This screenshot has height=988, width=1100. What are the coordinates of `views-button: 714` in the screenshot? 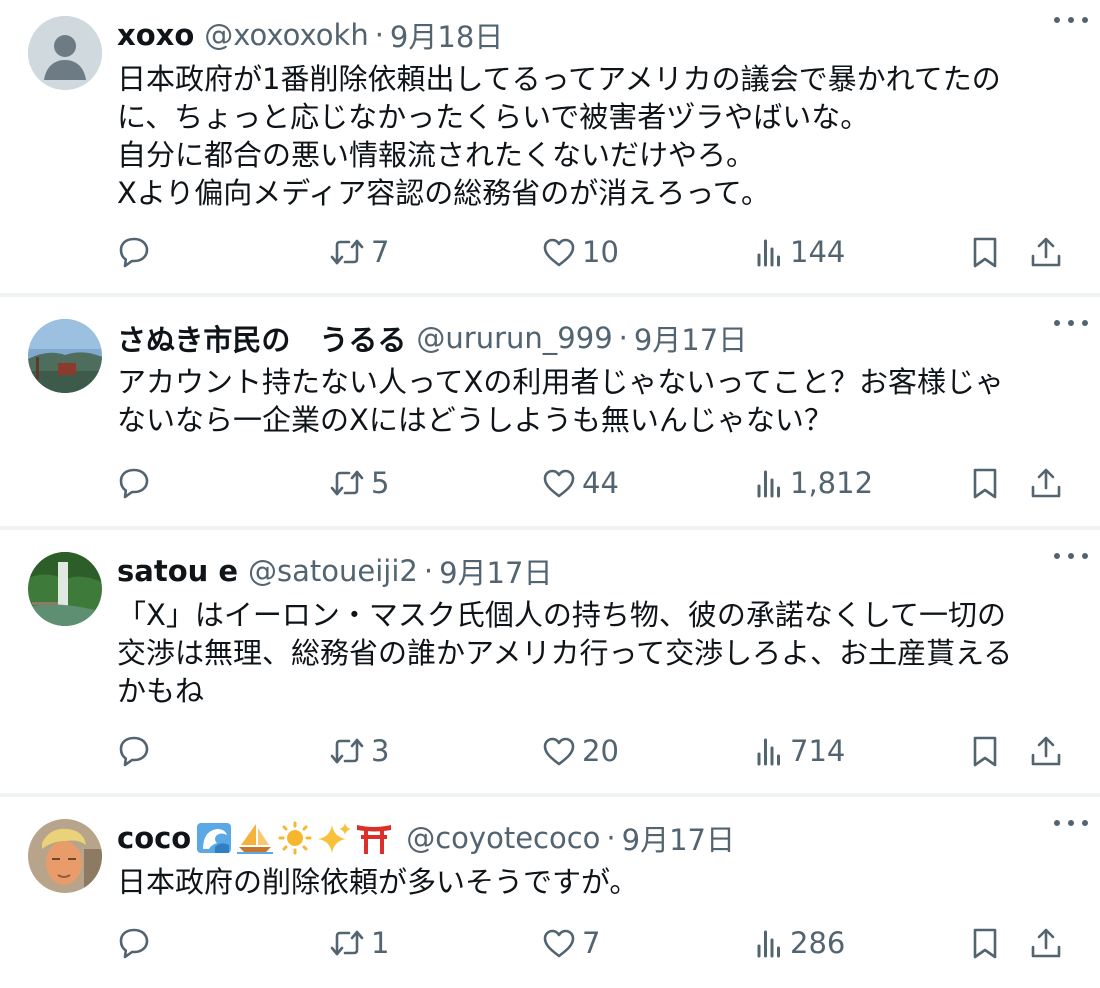 It's located at (799, 751).